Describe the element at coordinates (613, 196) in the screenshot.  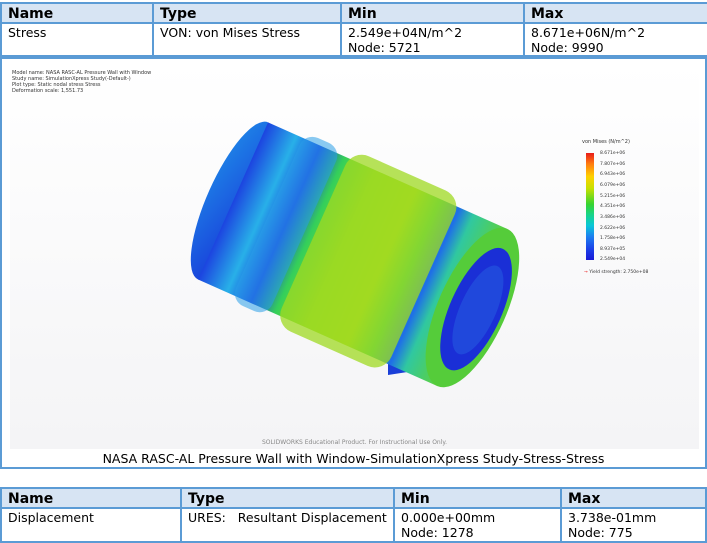
I see `legend-tick: 5.215e+06` at that location.